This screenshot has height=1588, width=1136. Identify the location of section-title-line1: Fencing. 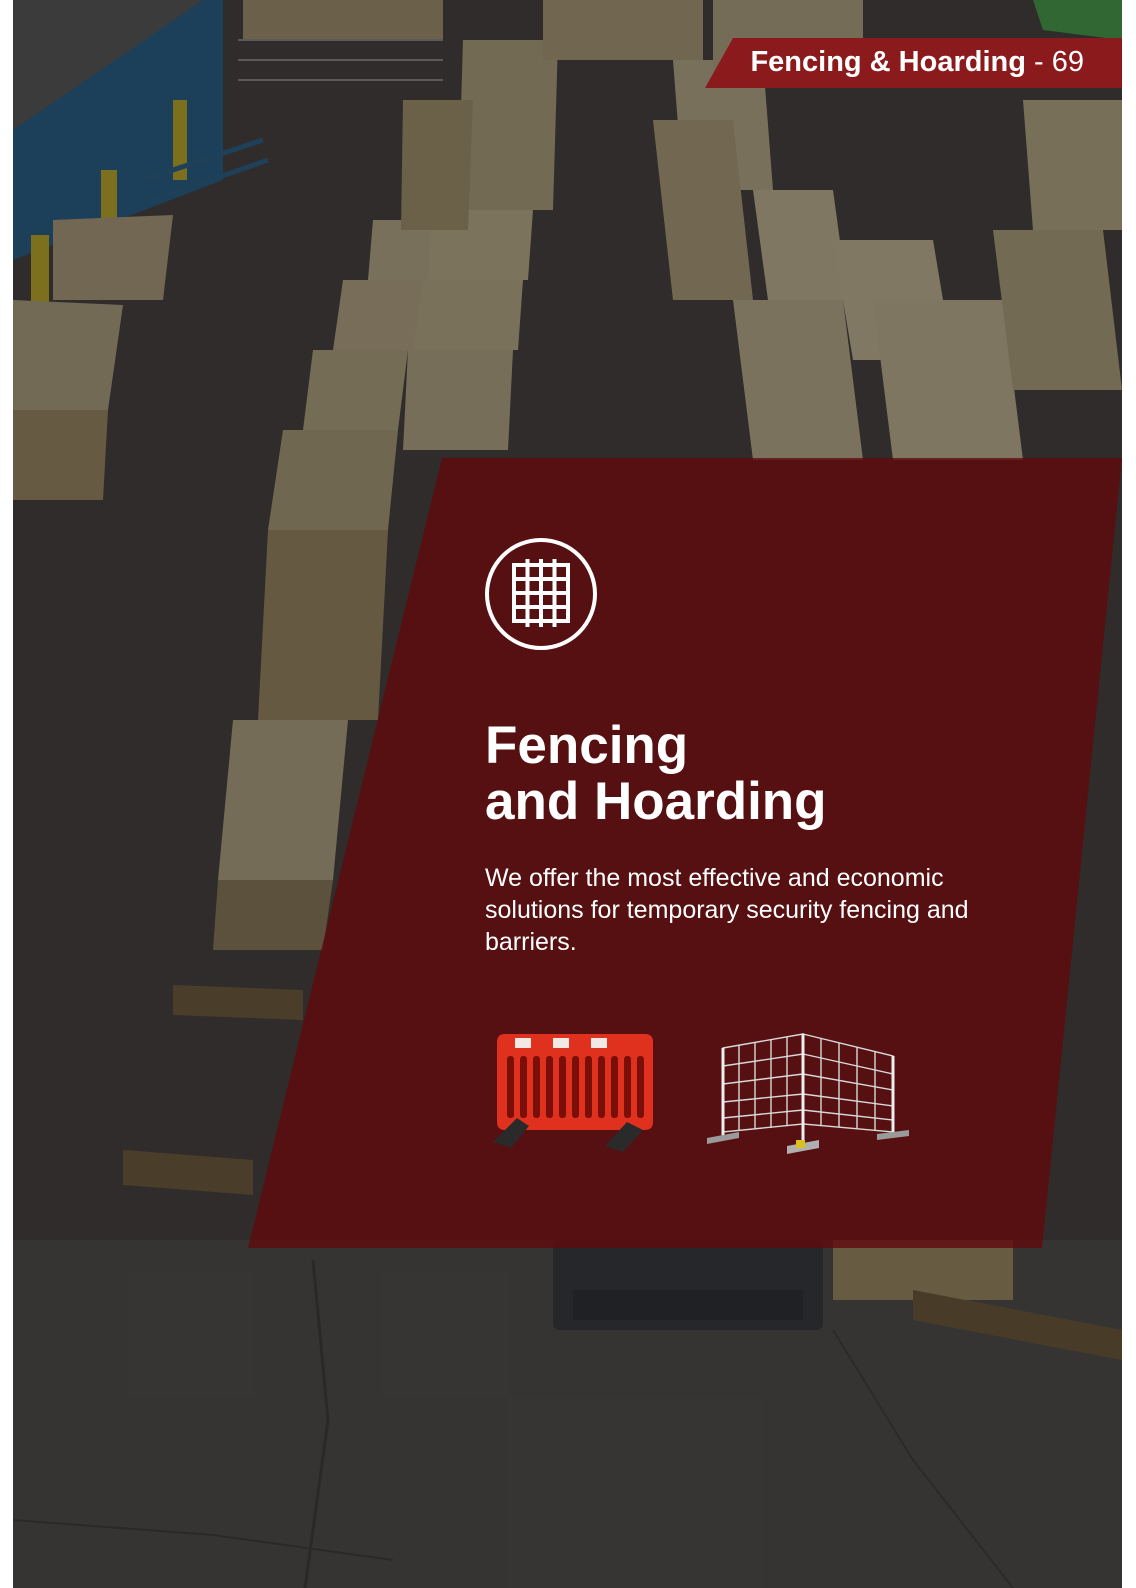
(587, 745).